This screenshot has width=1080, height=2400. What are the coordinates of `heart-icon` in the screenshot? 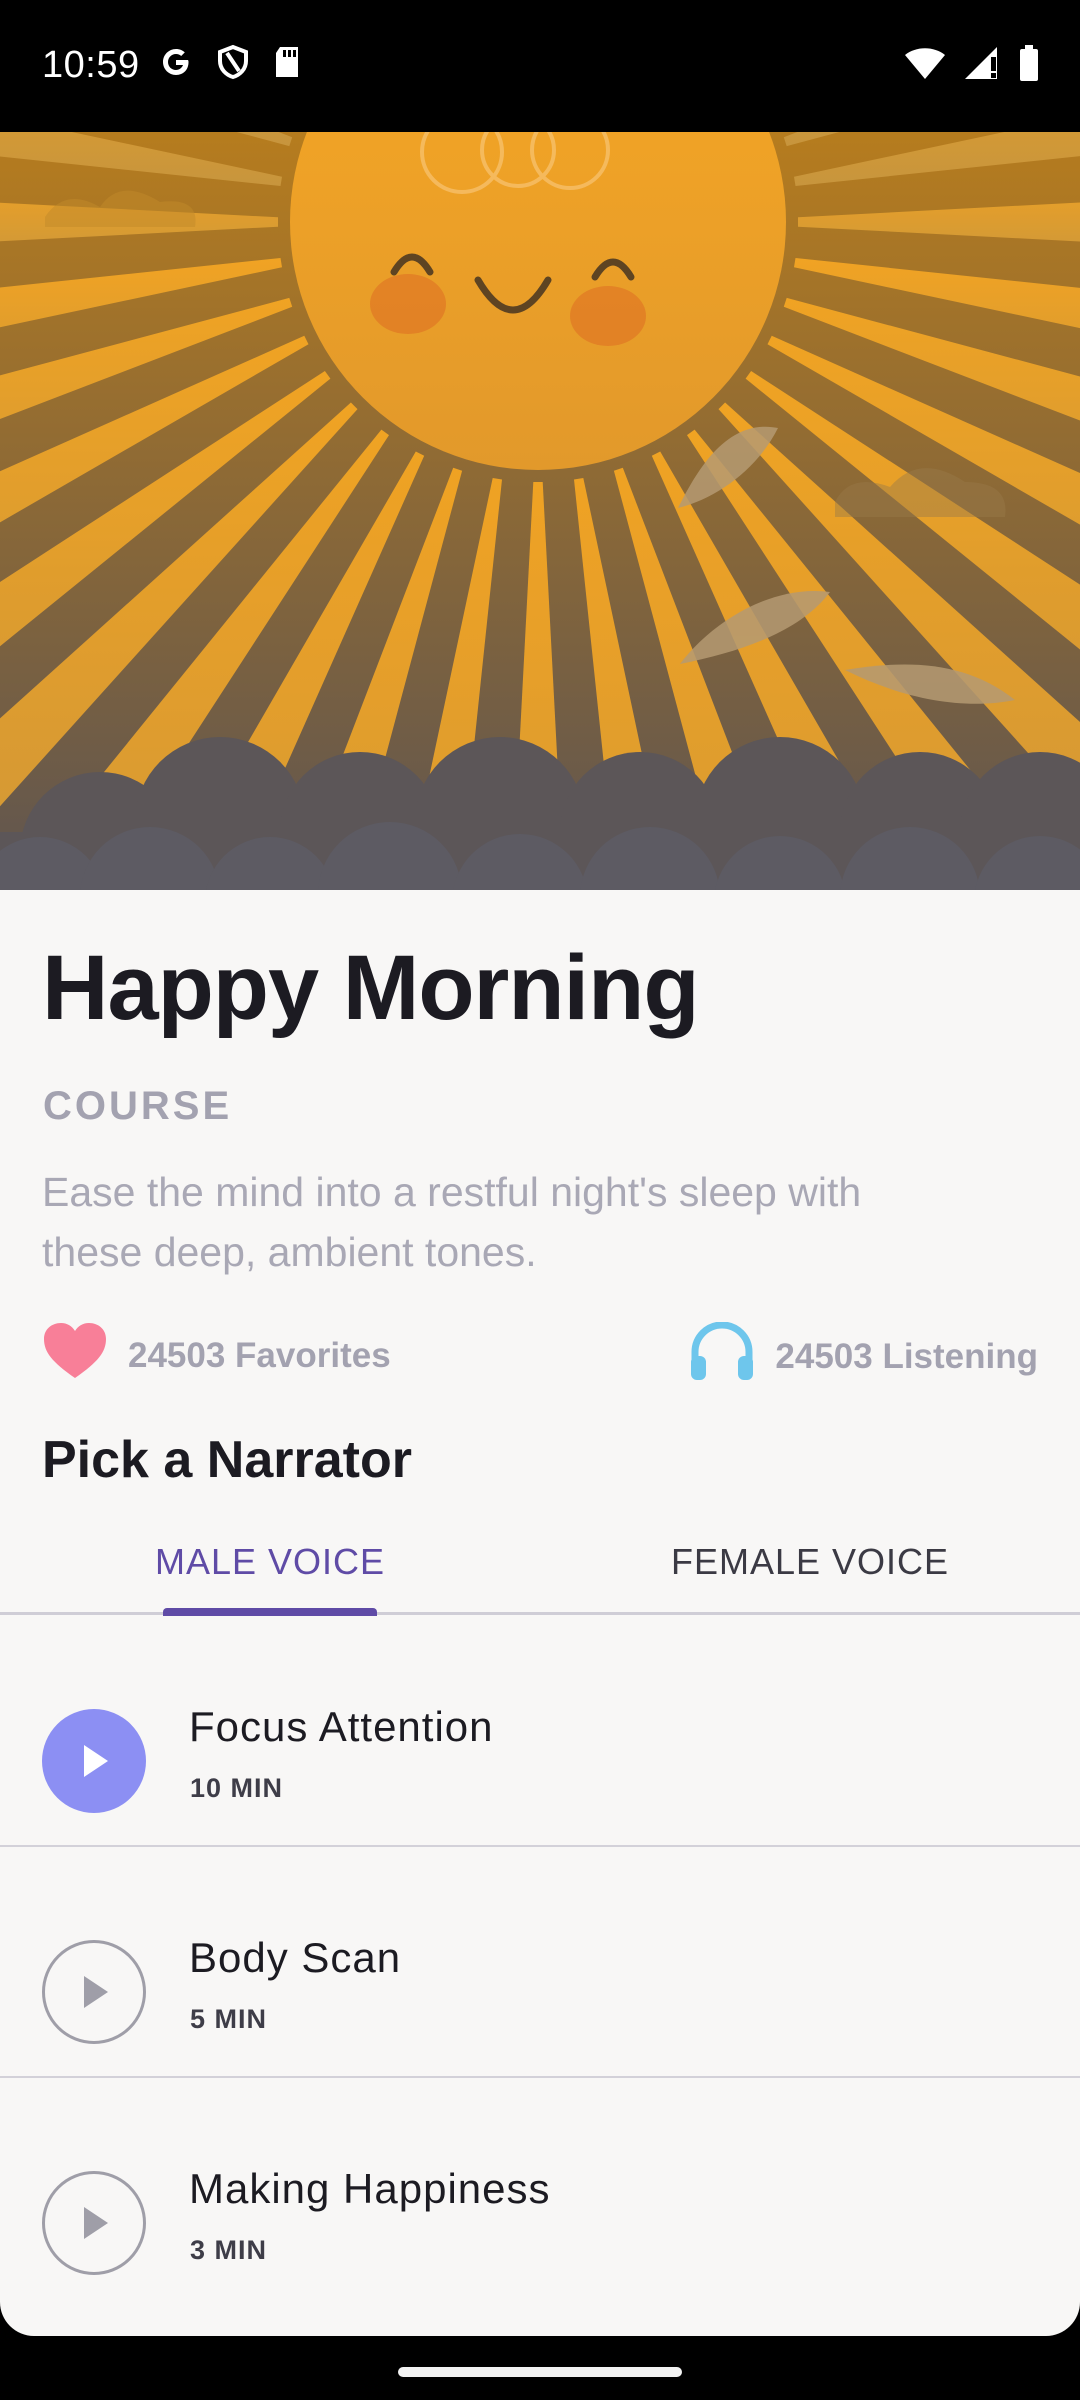 It's located at (75, 1355).